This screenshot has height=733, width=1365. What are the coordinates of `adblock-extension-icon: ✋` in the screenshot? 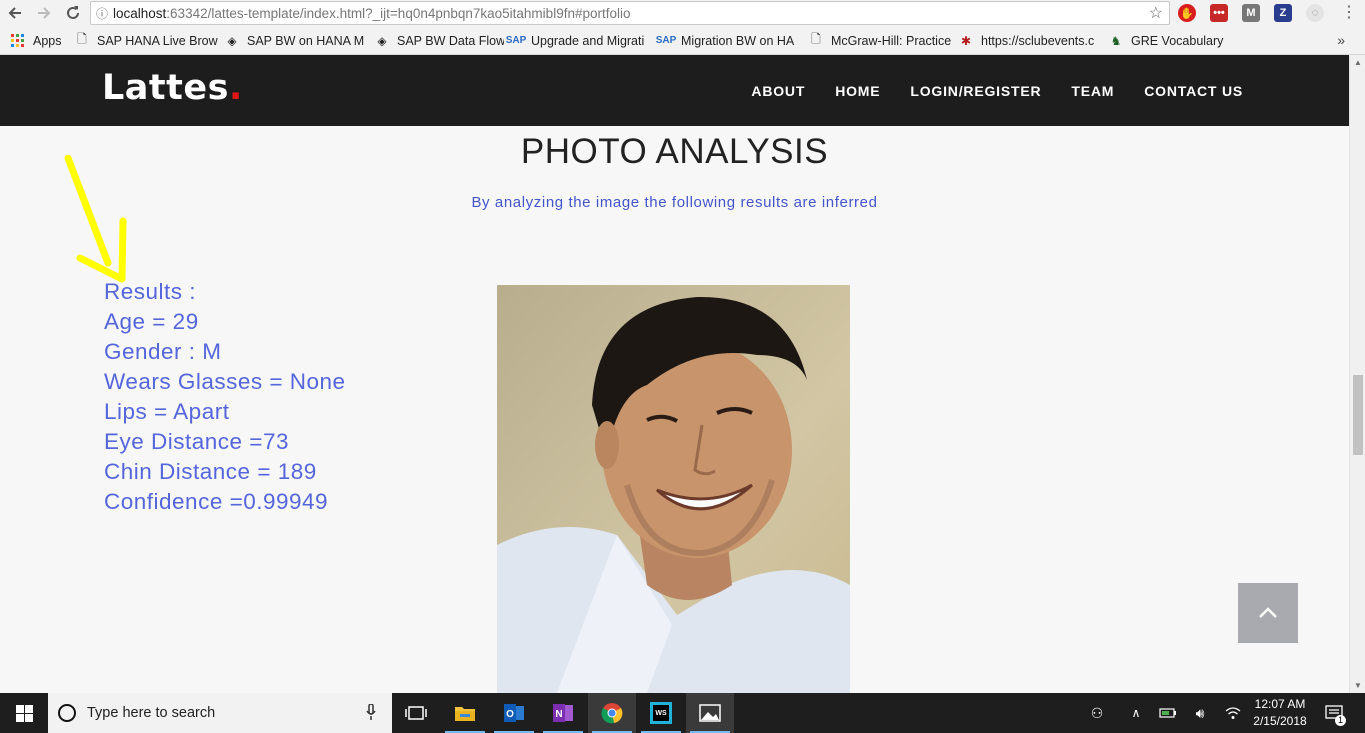 It's located at (1187, 13).